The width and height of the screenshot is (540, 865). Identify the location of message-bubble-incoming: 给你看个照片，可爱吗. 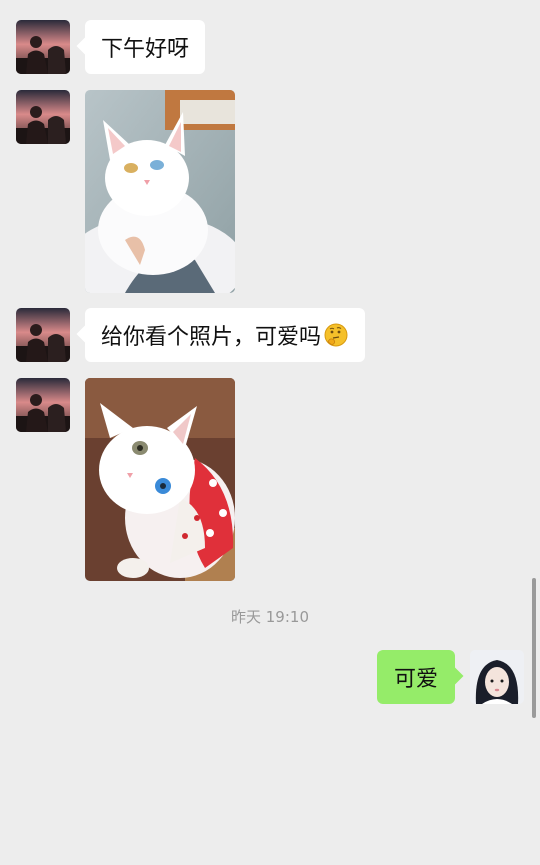
(225, 335).